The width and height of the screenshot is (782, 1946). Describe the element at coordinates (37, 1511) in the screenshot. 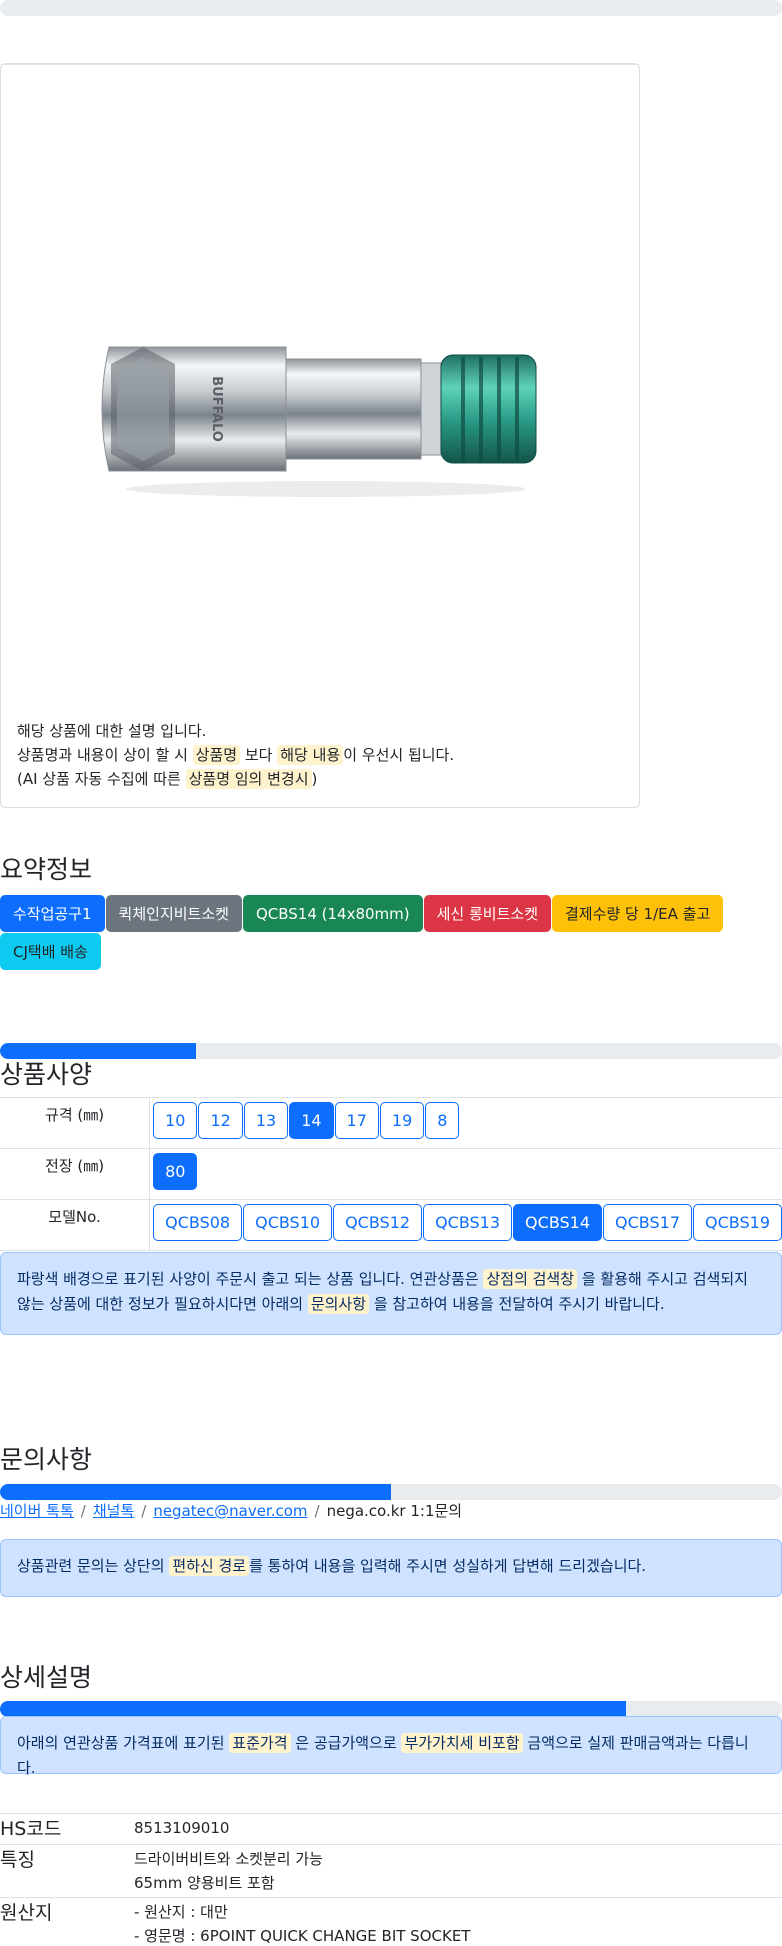

I see `naver-talk-link: 네이버 톡톡` at that location.